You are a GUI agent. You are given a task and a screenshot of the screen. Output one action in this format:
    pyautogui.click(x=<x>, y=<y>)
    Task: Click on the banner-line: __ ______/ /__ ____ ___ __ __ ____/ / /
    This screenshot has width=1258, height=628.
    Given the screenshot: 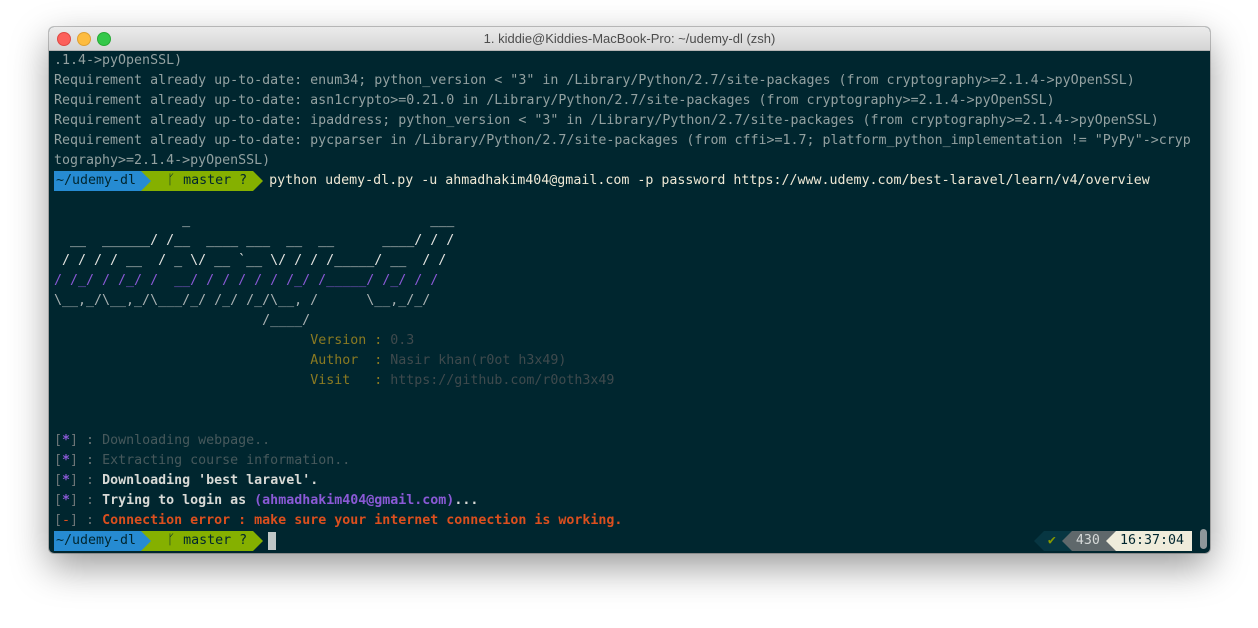 What is the action you would take?
    pyautogui.click(x=254, y=240)
    